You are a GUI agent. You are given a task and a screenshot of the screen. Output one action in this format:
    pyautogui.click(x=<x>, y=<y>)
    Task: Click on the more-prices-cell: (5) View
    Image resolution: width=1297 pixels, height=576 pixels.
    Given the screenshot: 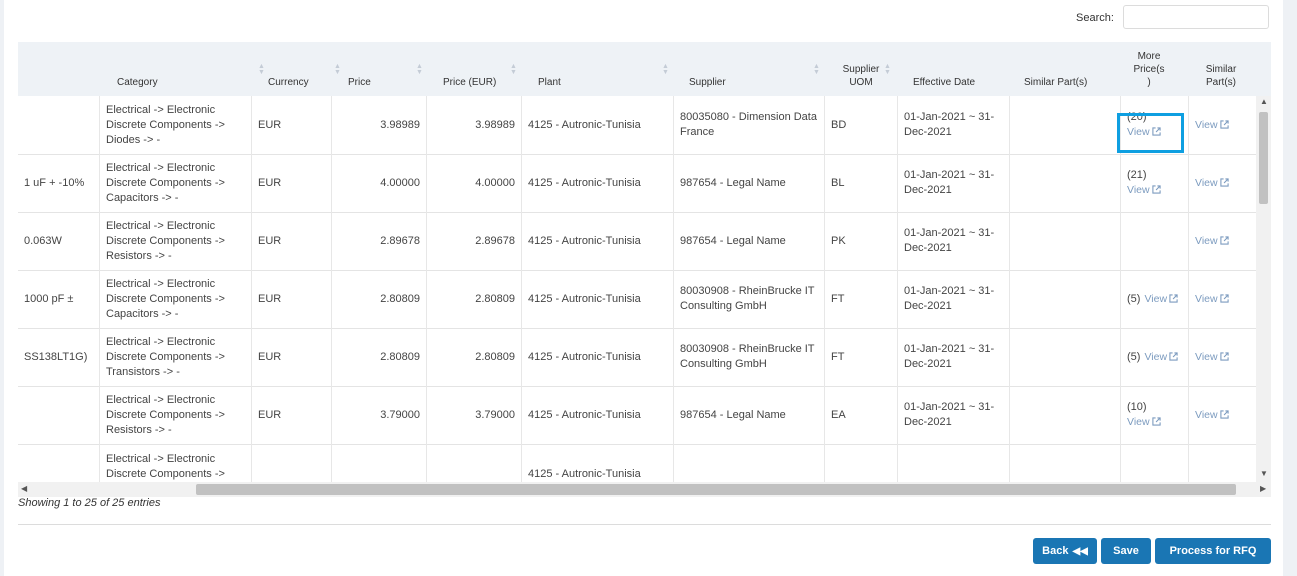 What is the action you would take?
    pyautogui.click(x=1155, y=299)
    